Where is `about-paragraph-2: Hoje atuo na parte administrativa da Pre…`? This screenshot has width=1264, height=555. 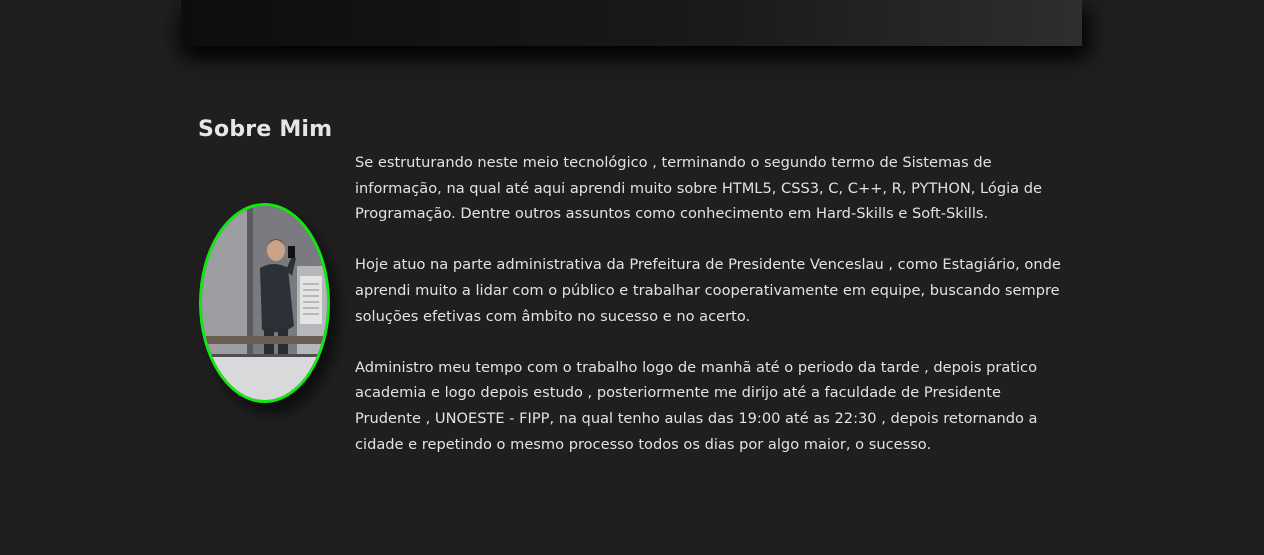
about-paragraph-2: Hoje atuo na parte administrativa da Pre… is located at coordinates (708, 290).